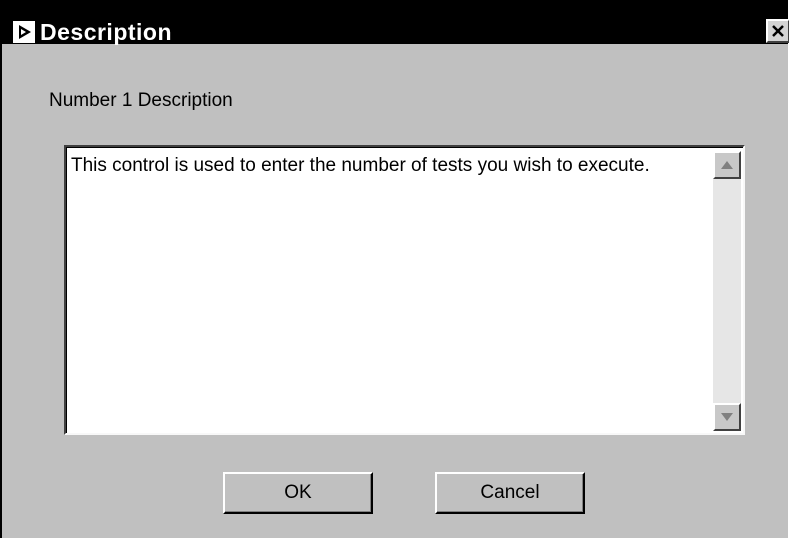  What do you see at coordinates (727, 291) in the screenshot?
I see `vertical-scrollbar` at bounding box center [727, 291].